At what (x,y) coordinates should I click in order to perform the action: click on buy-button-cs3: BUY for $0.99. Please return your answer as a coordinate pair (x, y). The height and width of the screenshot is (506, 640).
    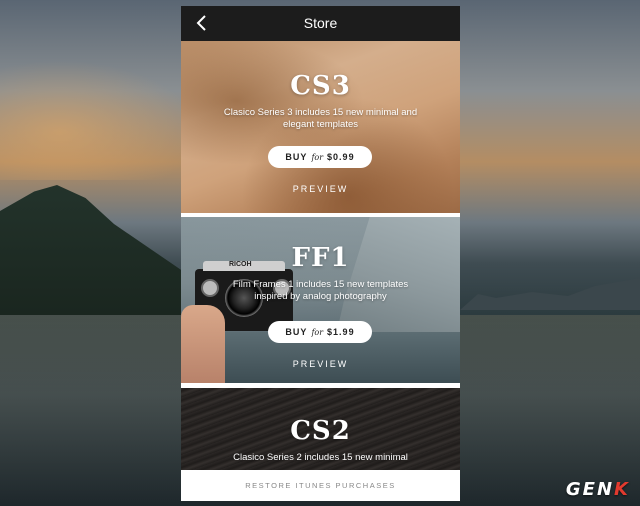
    Looking at the image, I should click on (320, 157).